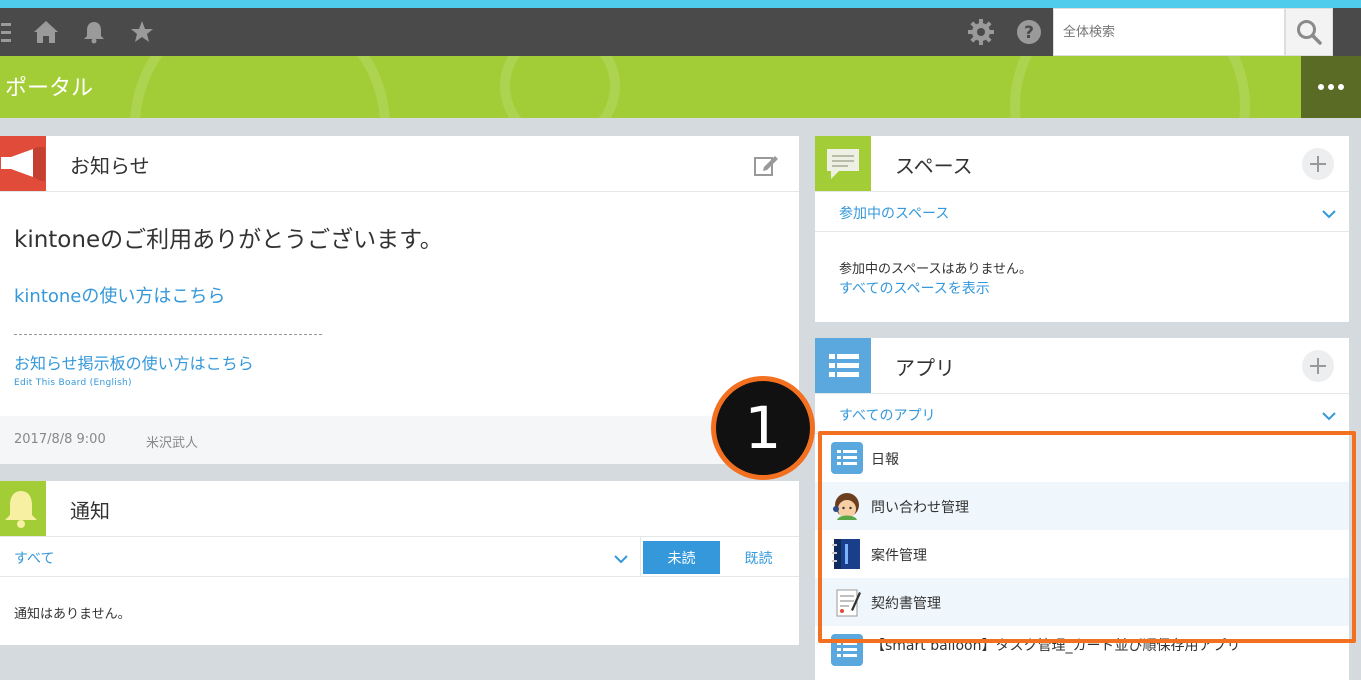  I want to click on add-app-button, so click(1318, 366).